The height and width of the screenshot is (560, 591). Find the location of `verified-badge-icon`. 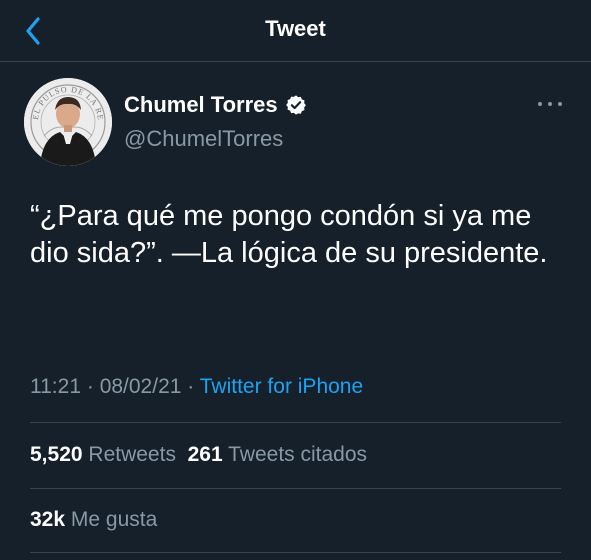

verified-badge-icon is located at coordinates (295, 105).